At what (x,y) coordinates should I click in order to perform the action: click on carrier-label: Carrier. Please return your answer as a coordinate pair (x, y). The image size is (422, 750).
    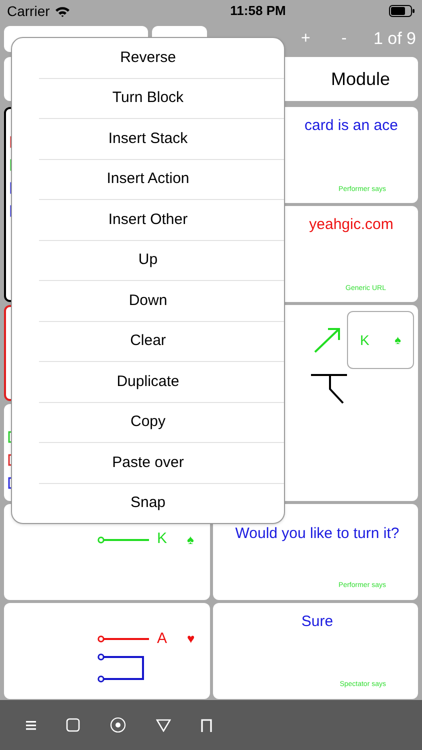
    Looking at the image, I should click on (28, 11).